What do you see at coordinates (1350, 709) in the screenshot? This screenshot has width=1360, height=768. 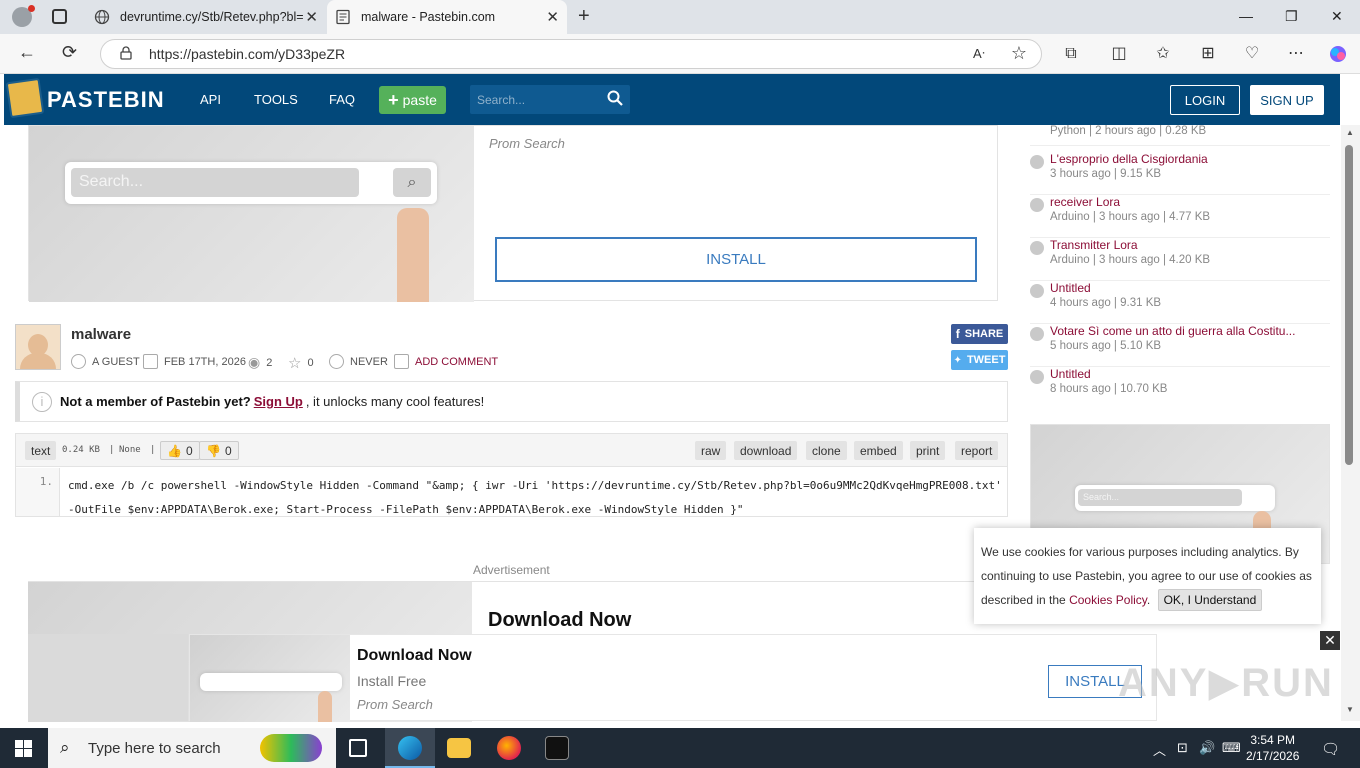 I see `scroll-down-icon: ▼` at bounding box center [1350, 709].